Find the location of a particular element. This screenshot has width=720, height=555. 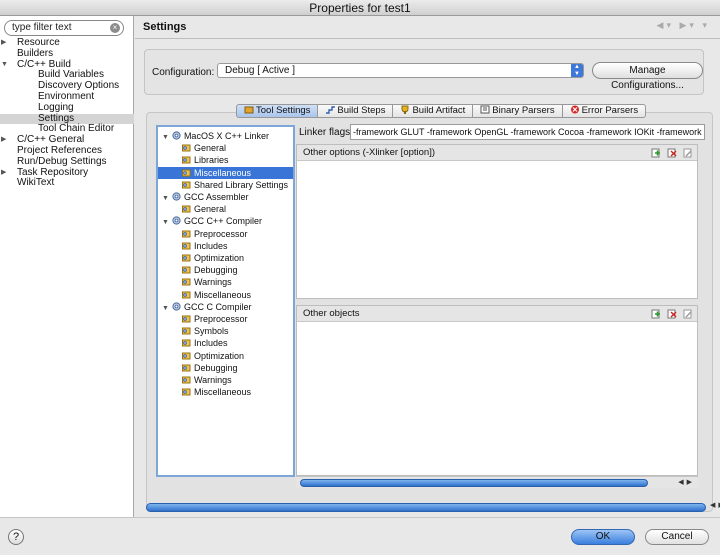

select-arrows-icon: ▲ ▼ is located at coordinates (577, 70).